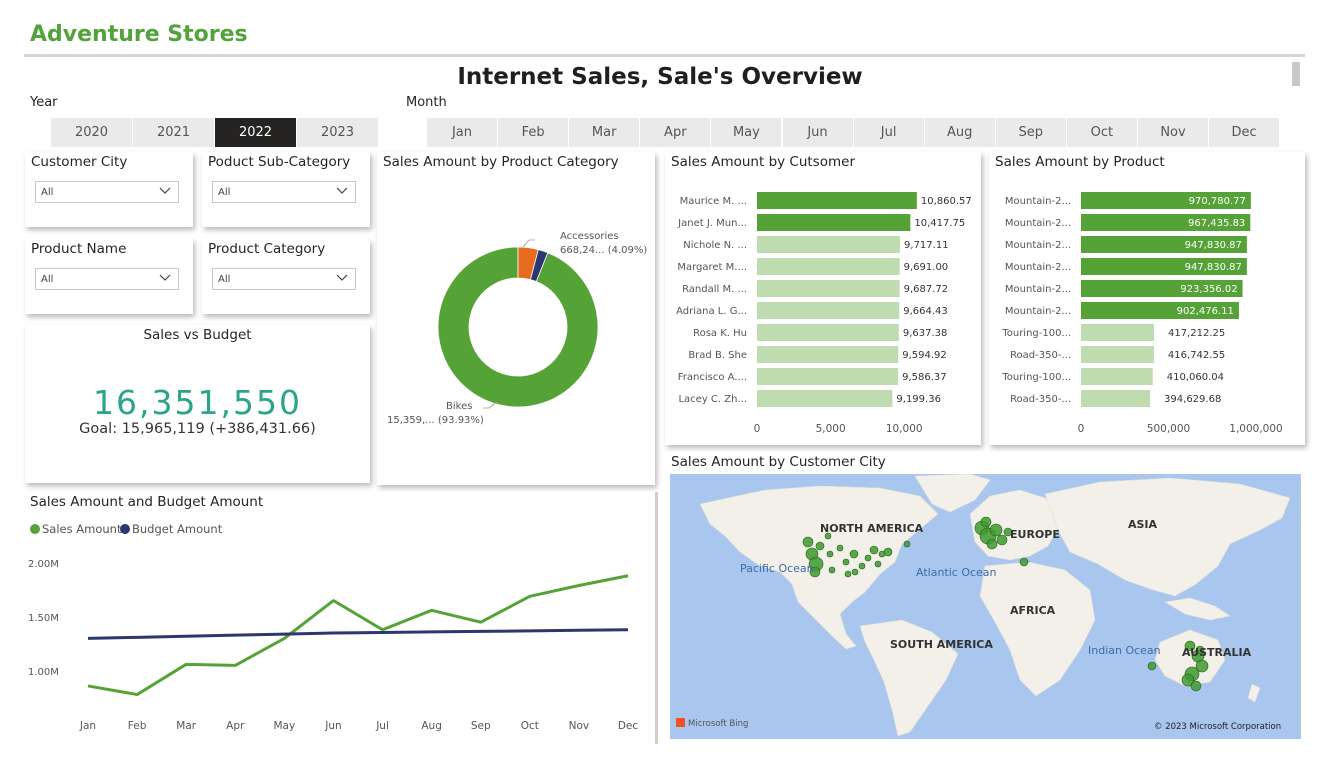  Describe the element at coordinates (177, 529) in the screenshot. I see `legend-budget-label: Budget Amount` at that location.